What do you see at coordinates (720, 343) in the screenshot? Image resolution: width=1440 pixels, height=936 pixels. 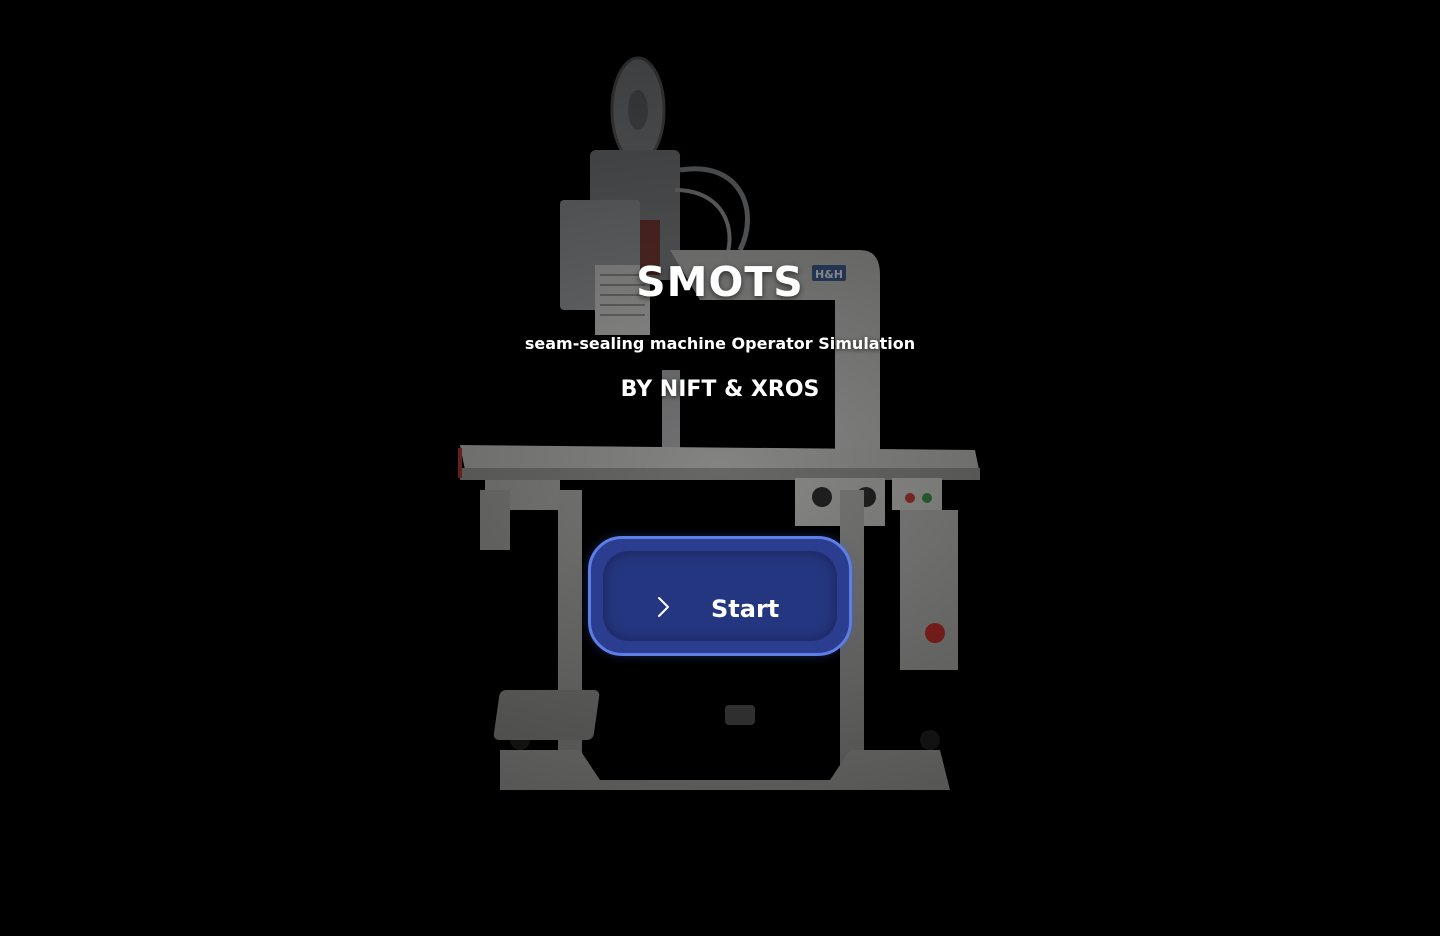 I see `app-subtitle: seam-sealing machine Operator Simulation` at bounding box center [720, 343].